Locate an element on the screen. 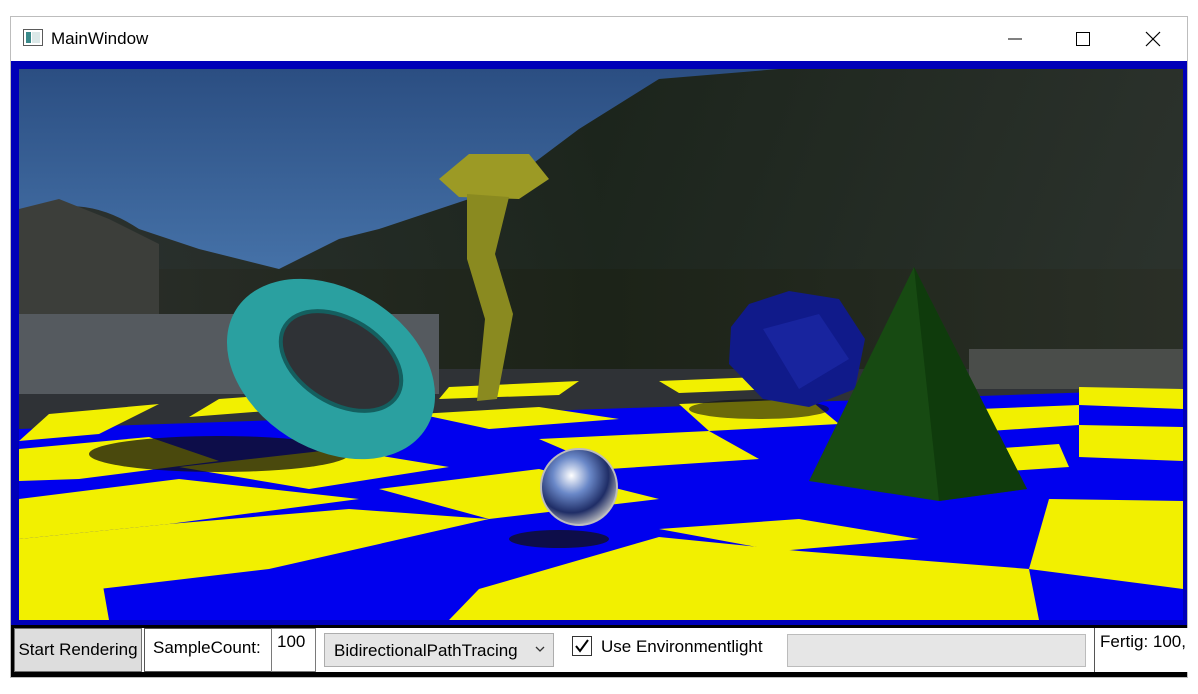 The height and width of the screenshot is (694, 1198). chevron-down-icon is located at coordinates (540, 649).